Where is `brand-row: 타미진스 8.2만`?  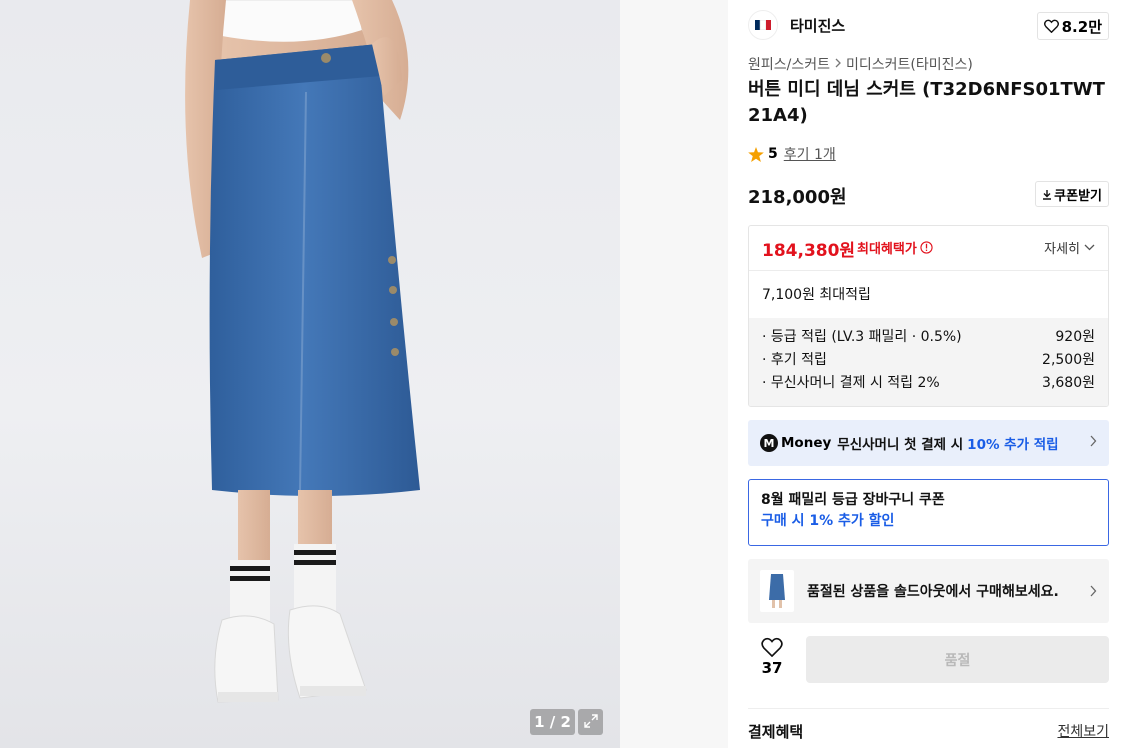 brand-row: 타미진스 8.2만 is located at coordinates (928, 25).